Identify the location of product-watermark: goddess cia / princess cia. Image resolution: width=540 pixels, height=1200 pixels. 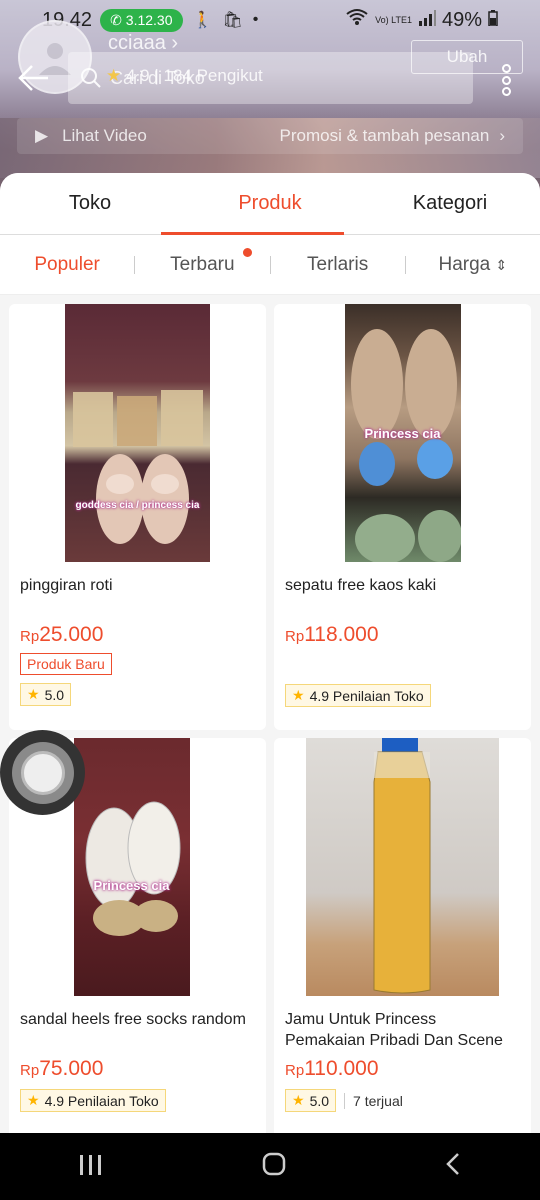
(137, 505).